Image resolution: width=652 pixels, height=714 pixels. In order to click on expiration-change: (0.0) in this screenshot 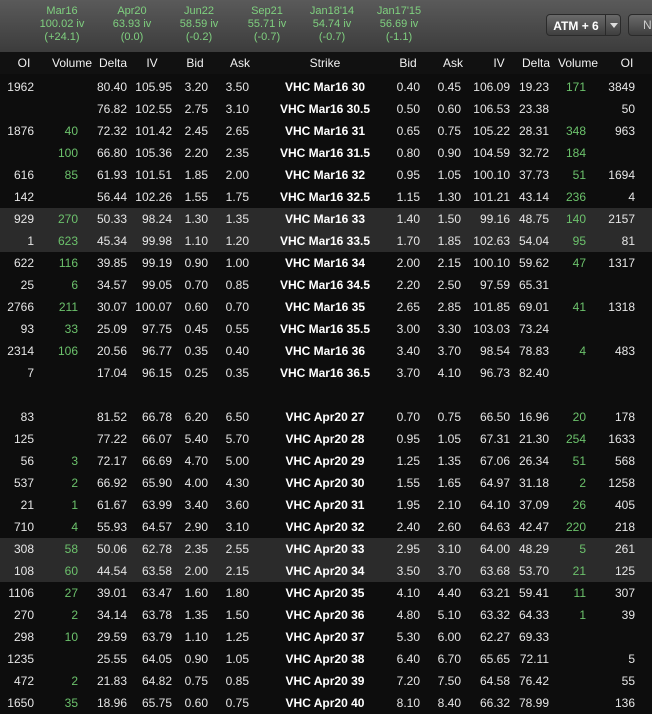, I will do `click(132, 37)`.